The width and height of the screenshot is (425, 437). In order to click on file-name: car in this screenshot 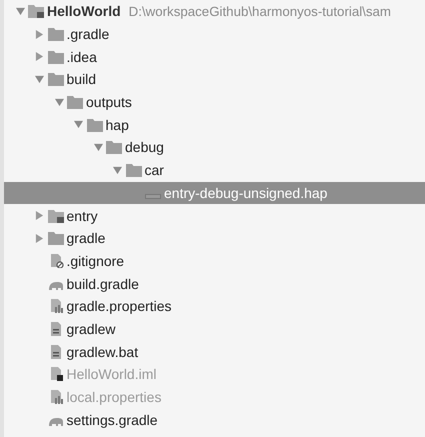, I will do `click(154, 170)`.